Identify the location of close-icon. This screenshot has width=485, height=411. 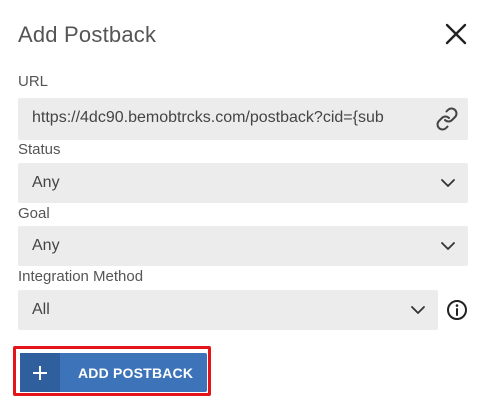
(456, 34).